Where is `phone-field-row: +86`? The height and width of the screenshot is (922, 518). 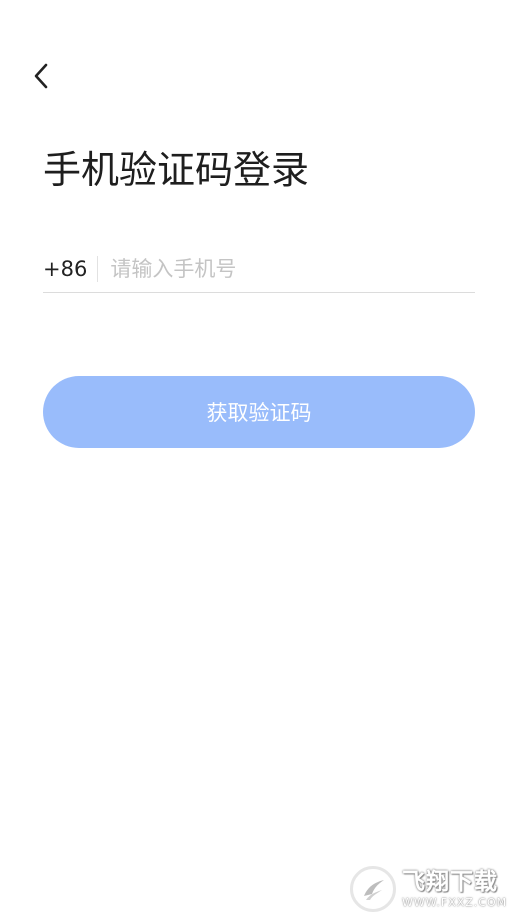
phone-field-row: +86 is located at coordinates (259, 269).